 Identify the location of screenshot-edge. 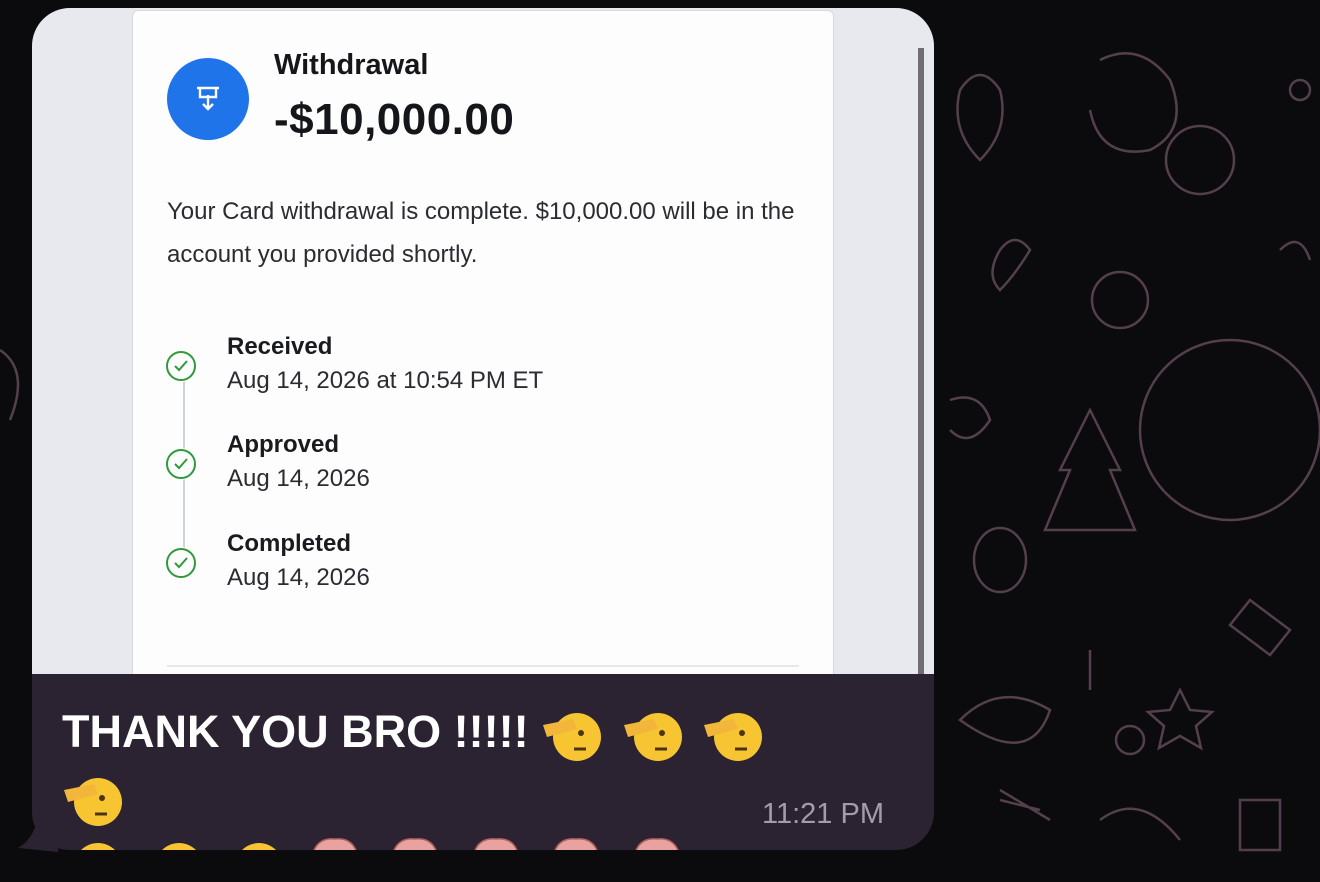
(921, 361).